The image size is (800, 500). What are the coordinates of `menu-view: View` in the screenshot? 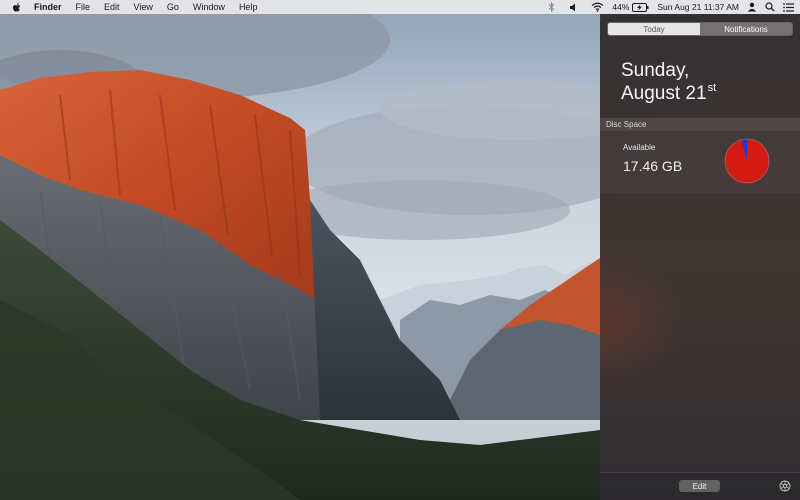 It's located at (143, 7).